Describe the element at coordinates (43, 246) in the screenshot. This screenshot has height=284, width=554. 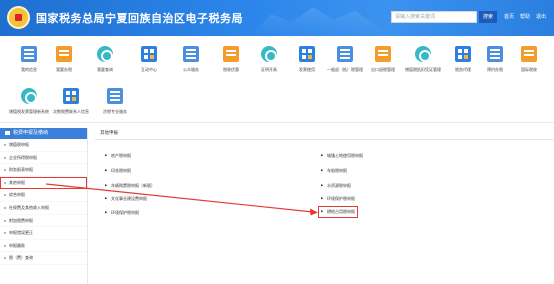
I see `sidebar-item-payment: 申报缴款` at that location.